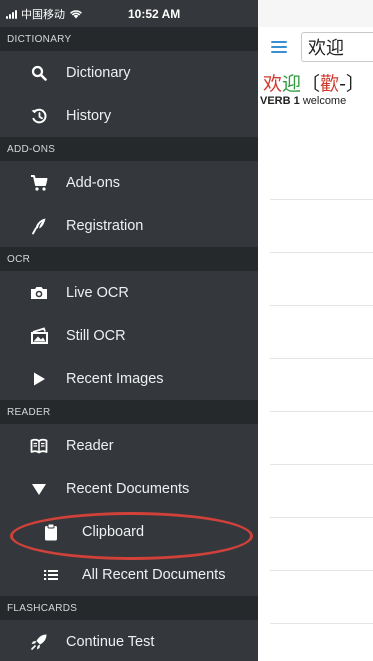 This screenshot has width=373, height=661. Describe the element at coordinates (129, 259) in the screenshot. I see `section-ocr: OCR` at that location.